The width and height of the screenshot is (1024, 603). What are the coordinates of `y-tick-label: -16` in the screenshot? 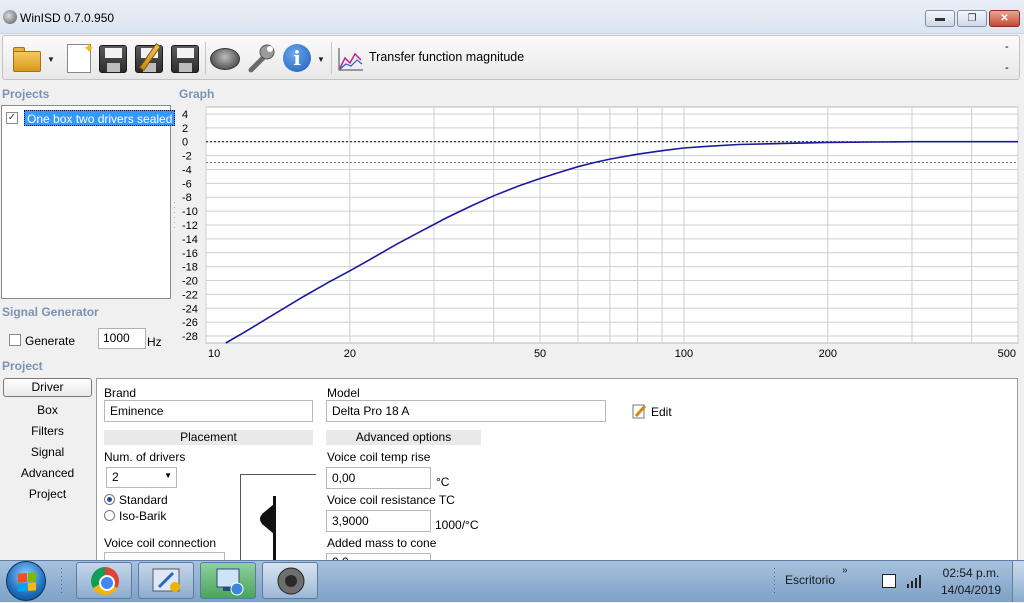 It's located at (190, 254).